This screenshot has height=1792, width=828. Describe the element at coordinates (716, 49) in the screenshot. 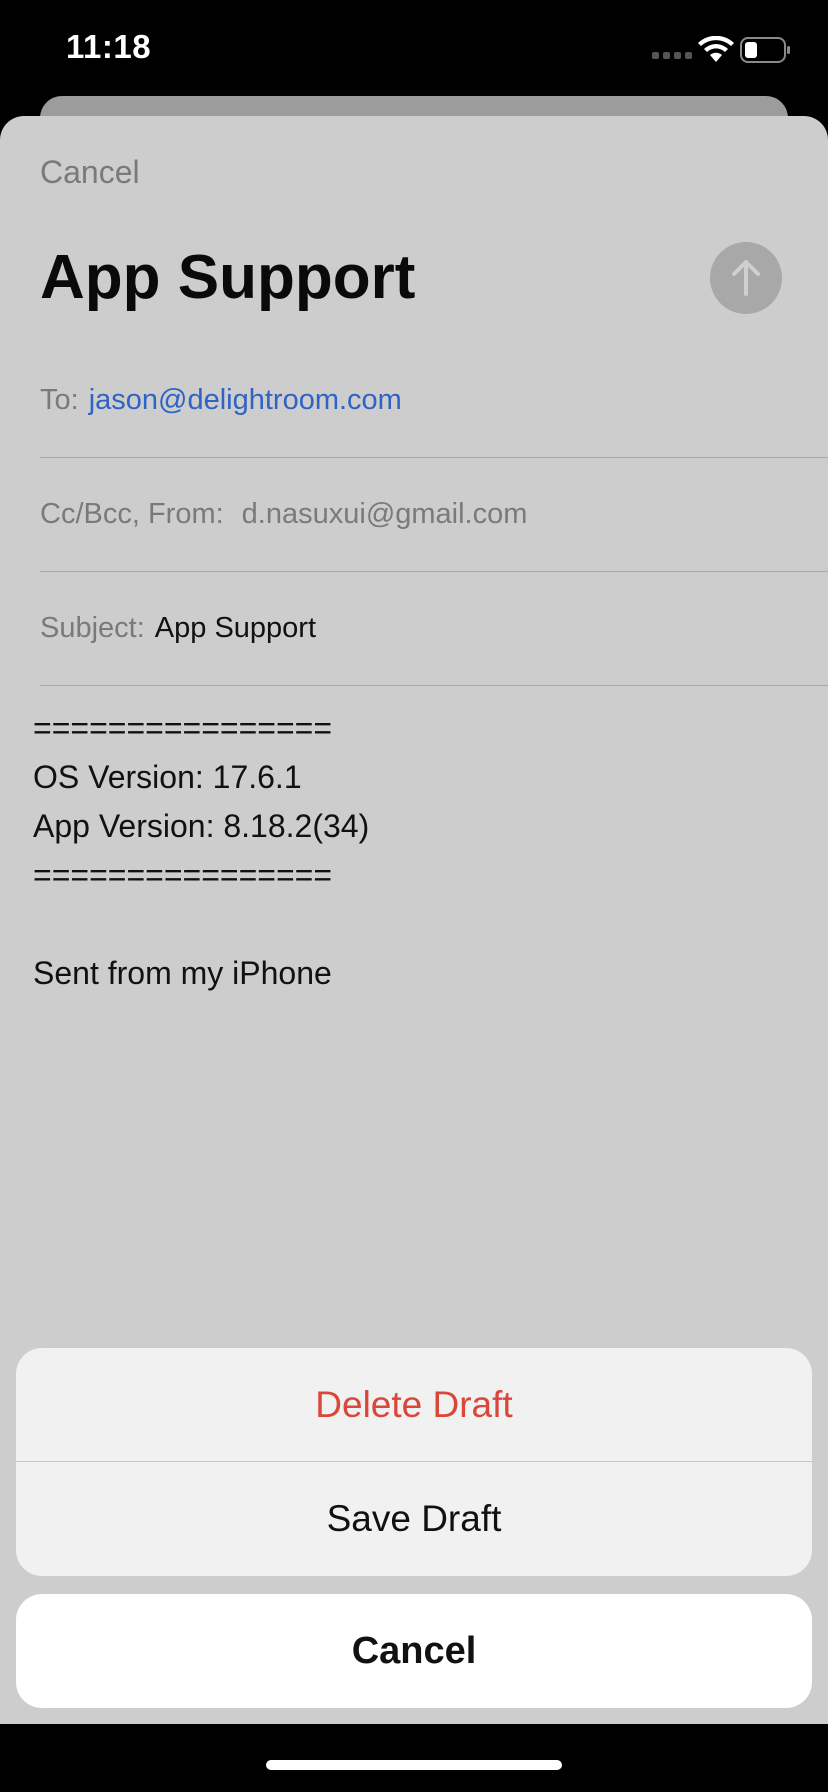

I see `wifi-icon` at that location.